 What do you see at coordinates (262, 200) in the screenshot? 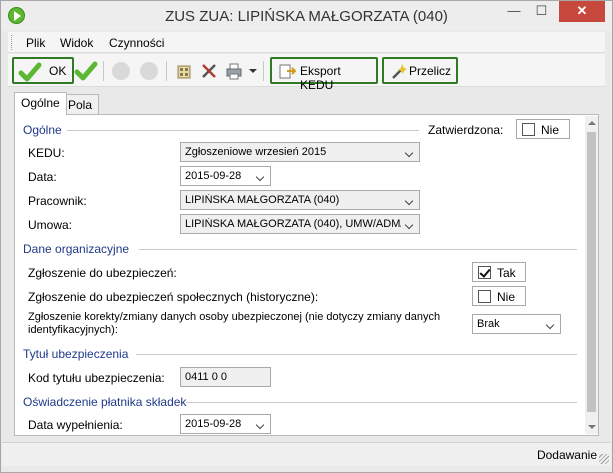
I see `employee-value: LIPIŃSKA MAŁGORZATA (040)` at bounding box center [262, 200].